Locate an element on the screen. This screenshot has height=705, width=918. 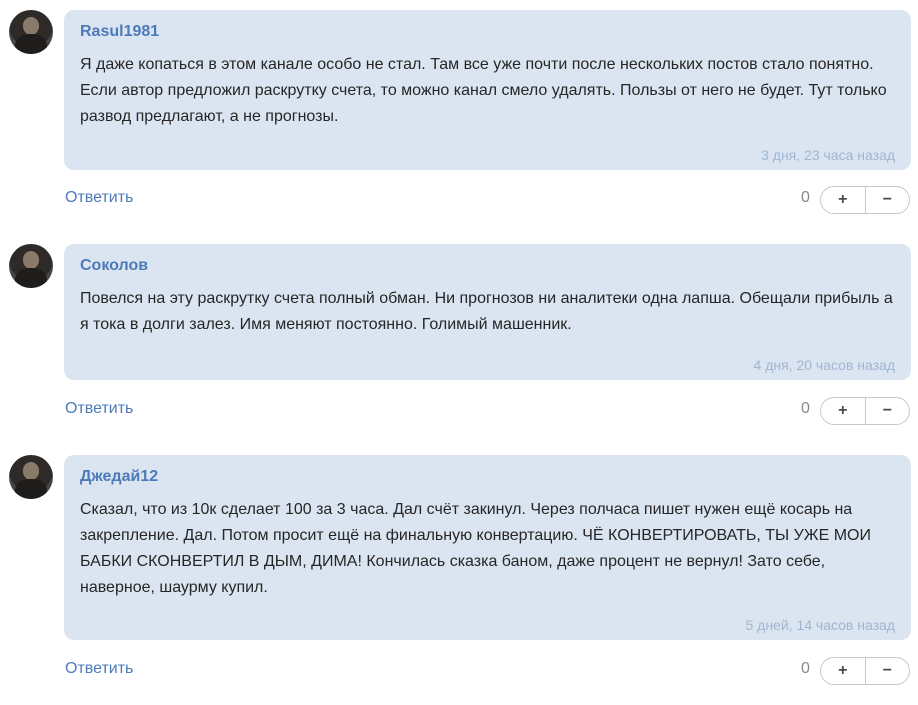
comment-timestamp: 4 дня, 20 часов назад is located at coordinates (824, 365).